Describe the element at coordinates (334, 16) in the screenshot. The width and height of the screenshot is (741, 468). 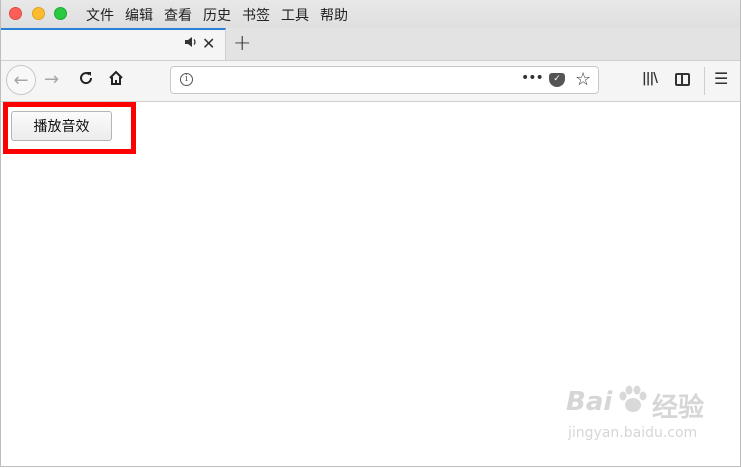
I see `menu-help: 帮助` at that location.